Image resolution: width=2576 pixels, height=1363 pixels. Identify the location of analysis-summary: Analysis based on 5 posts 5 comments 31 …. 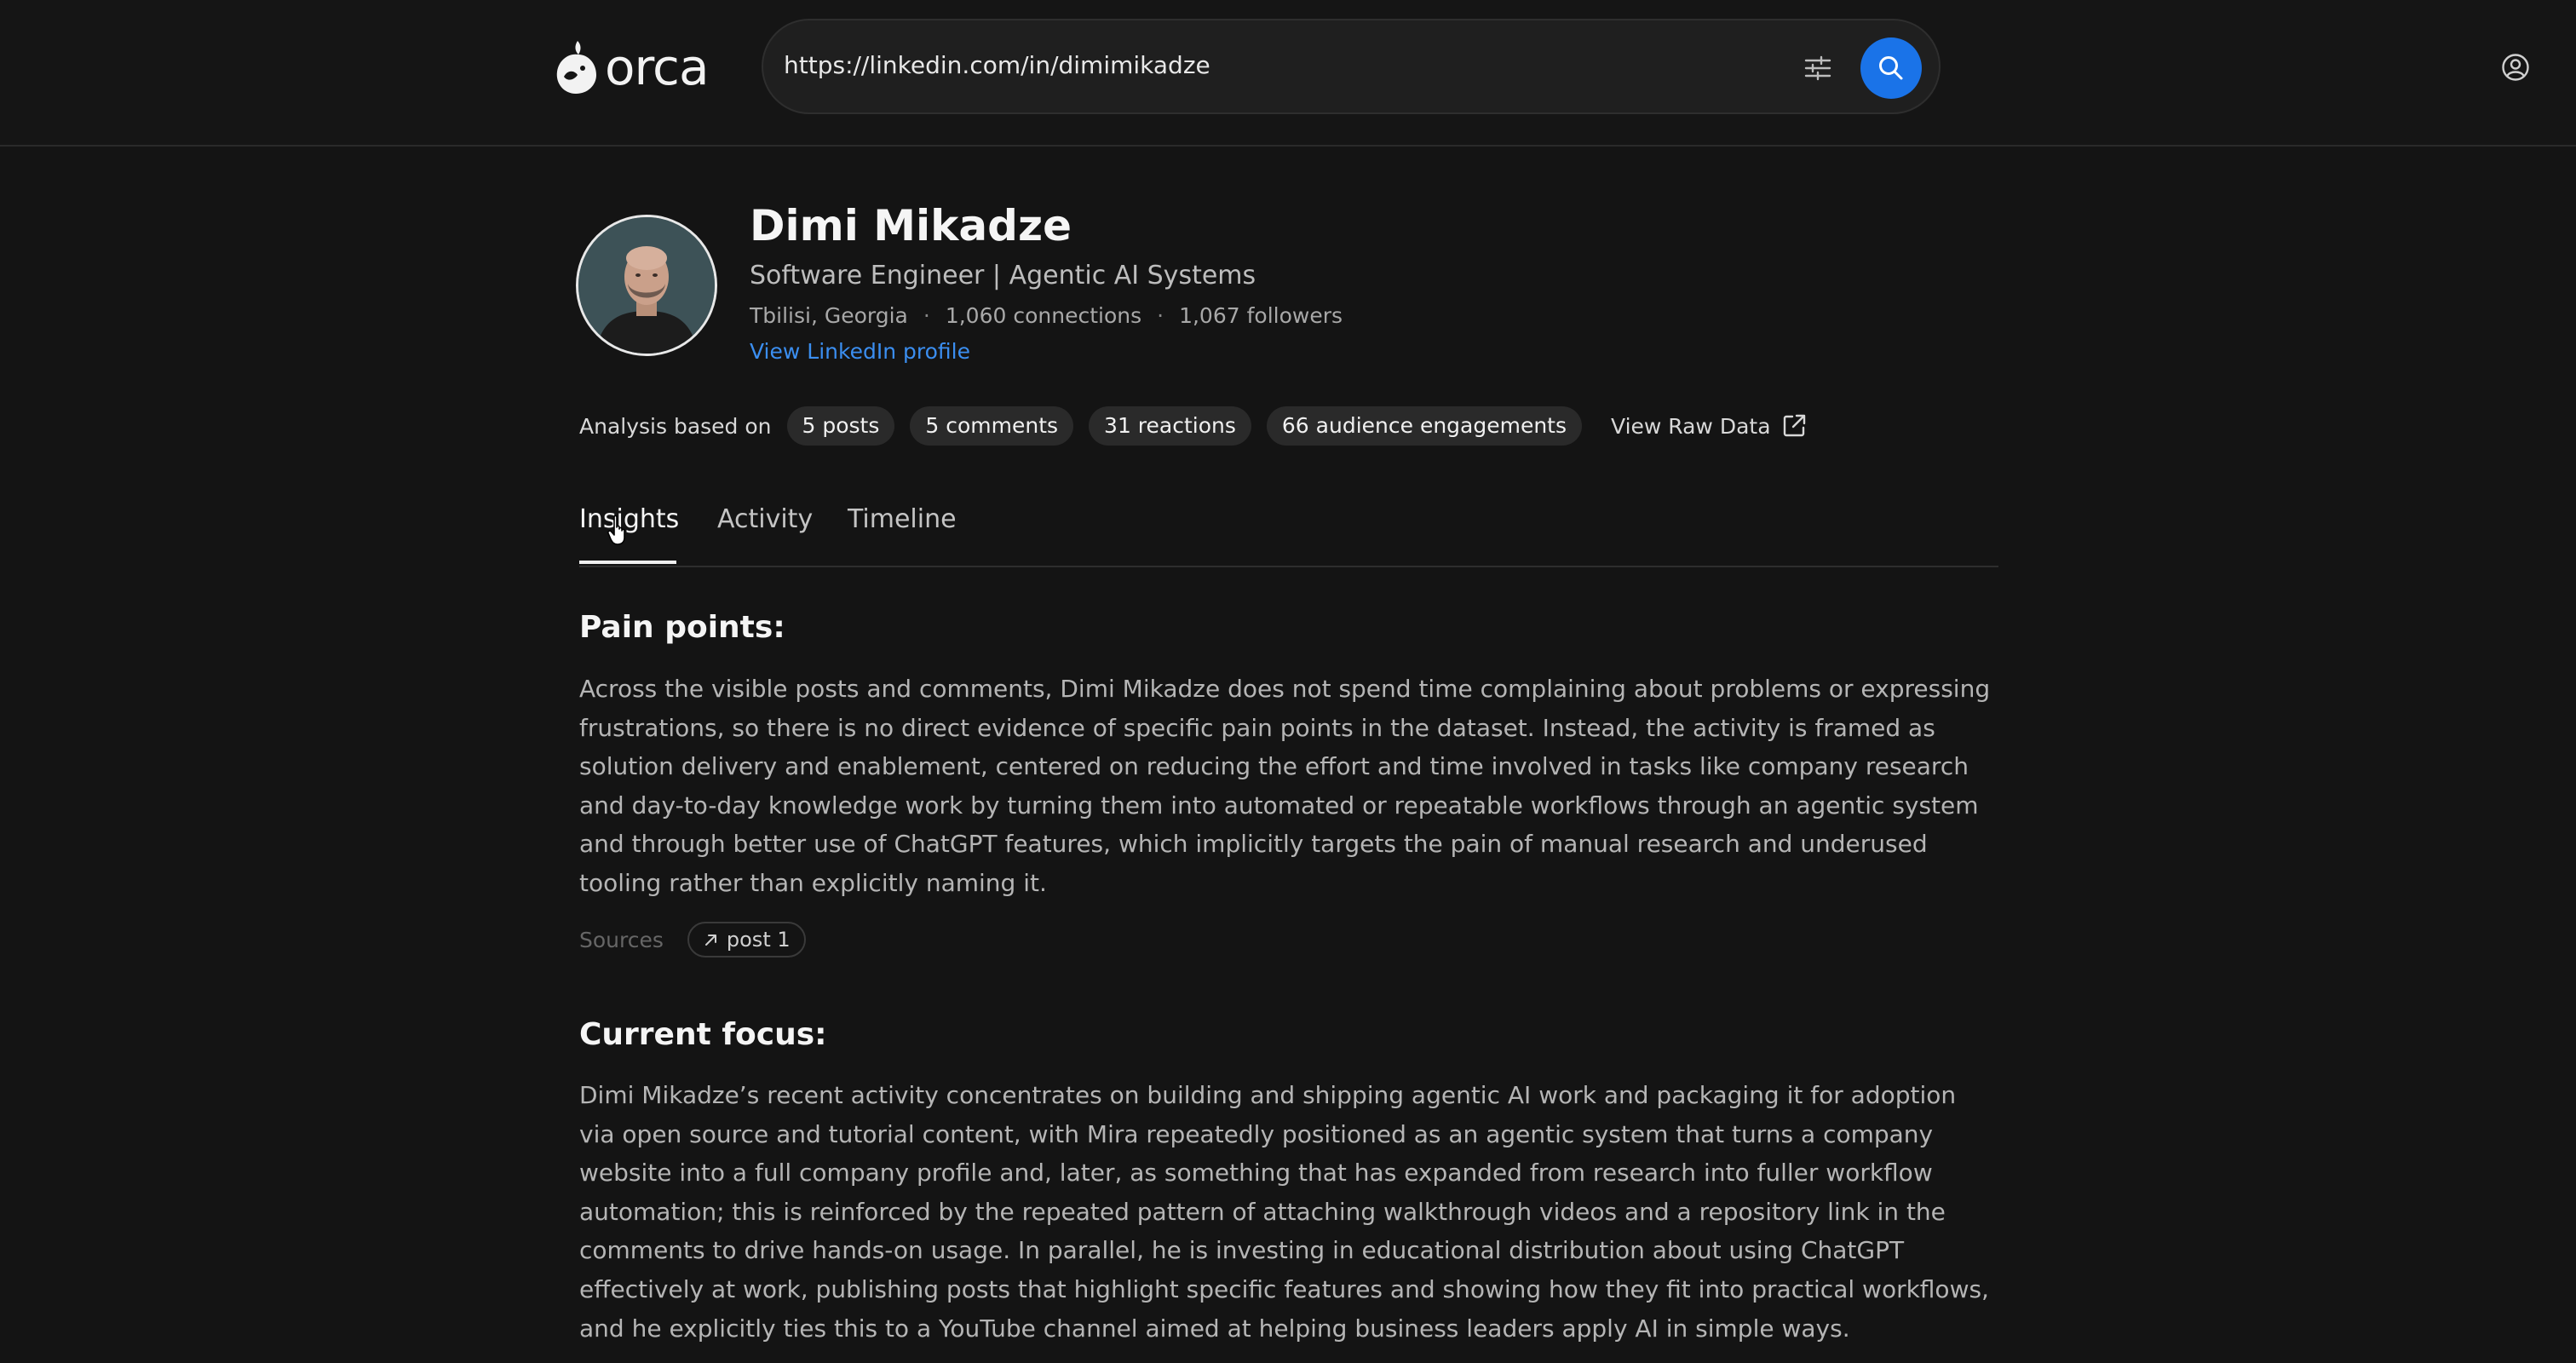
(1193, 425).